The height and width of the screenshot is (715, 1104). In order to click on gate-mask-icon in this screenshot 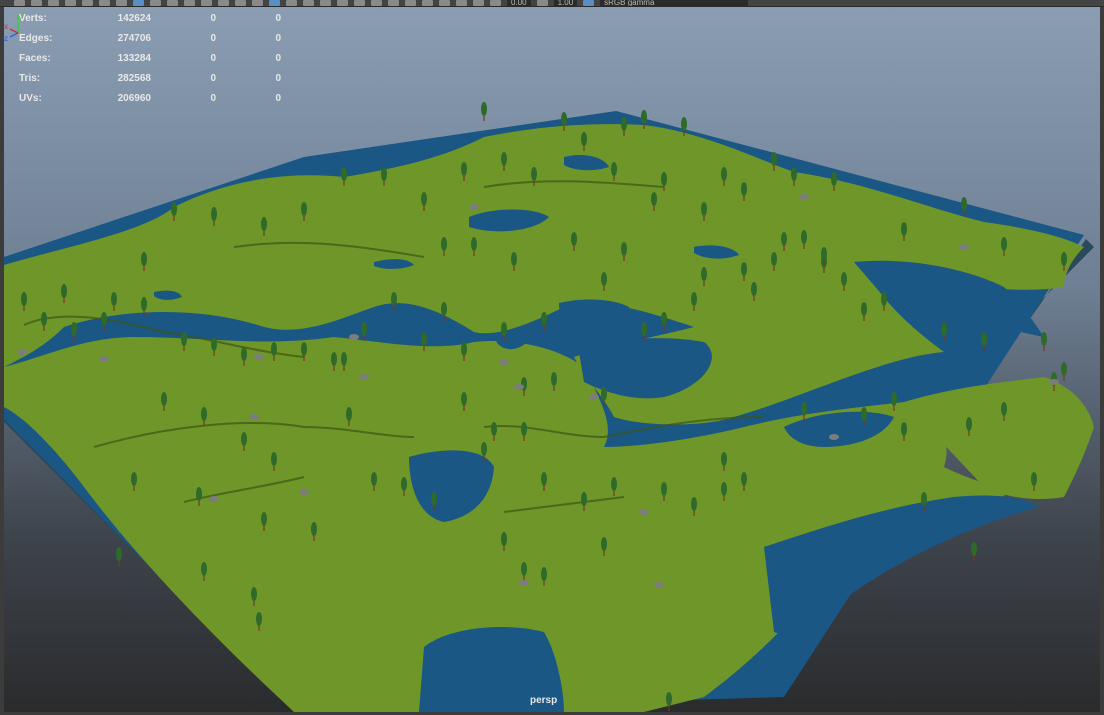, I will do `click(189, 3)`.